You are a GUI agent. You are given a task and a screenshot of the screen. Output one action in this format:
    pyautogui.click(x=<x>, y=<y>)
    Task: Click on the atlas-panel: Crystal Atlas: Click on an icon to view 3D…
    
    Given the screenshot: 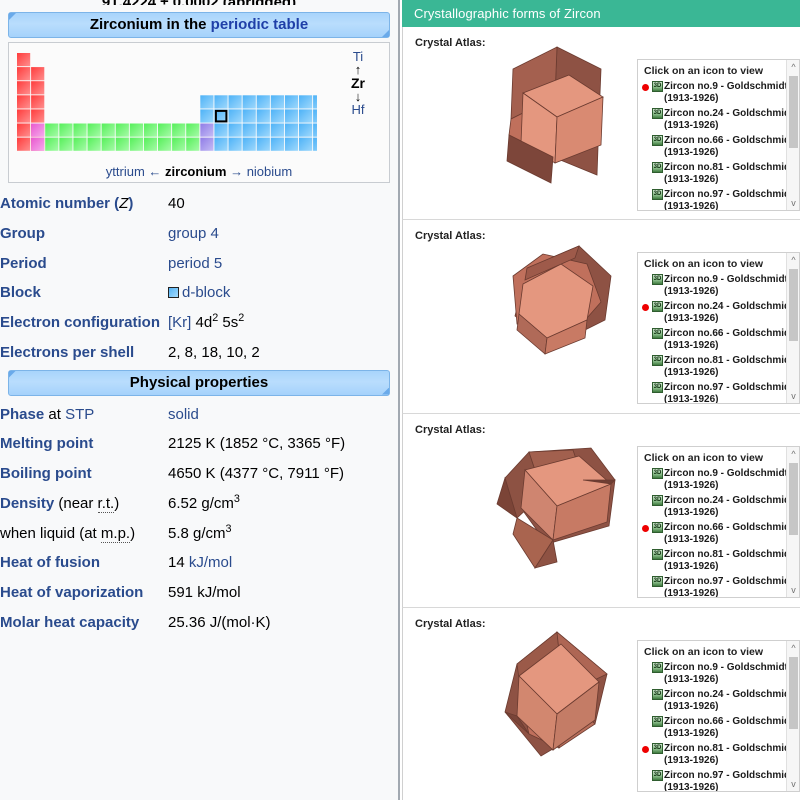 What is the action you would take?
    pyautogui.click(x=601, y=704)
    